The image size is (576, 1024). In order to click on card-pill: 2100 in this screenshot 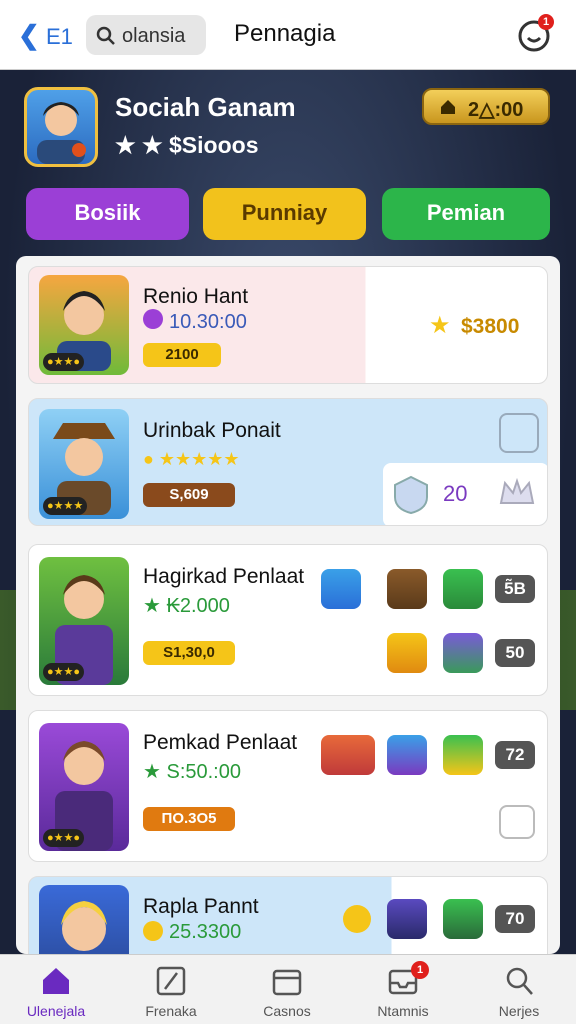, I will do `click(182, 355)`.